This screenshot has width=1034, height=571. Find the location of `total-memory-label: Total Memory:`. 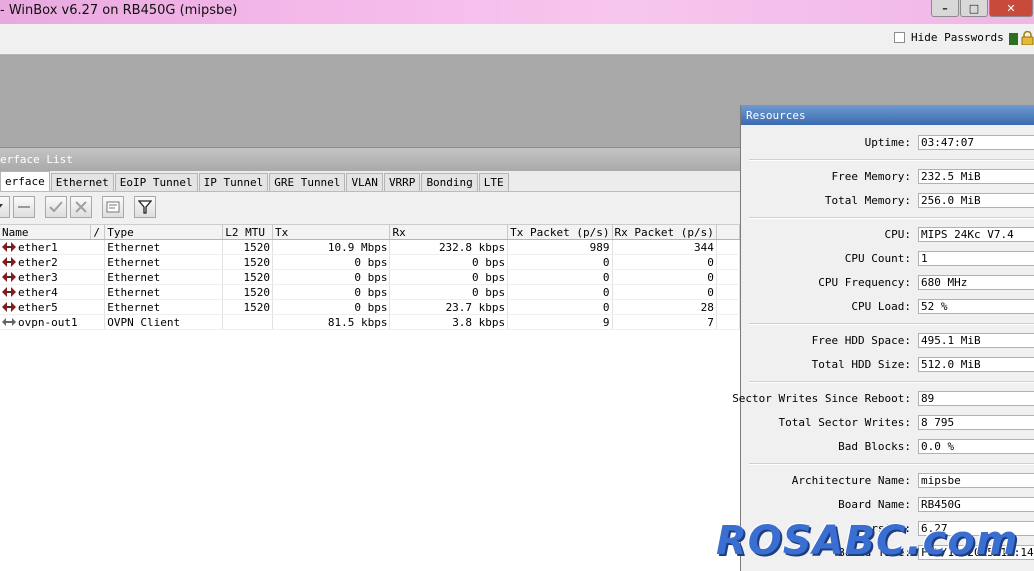

total-memory-label: Total Memory: is located at coordinates (867, 200).